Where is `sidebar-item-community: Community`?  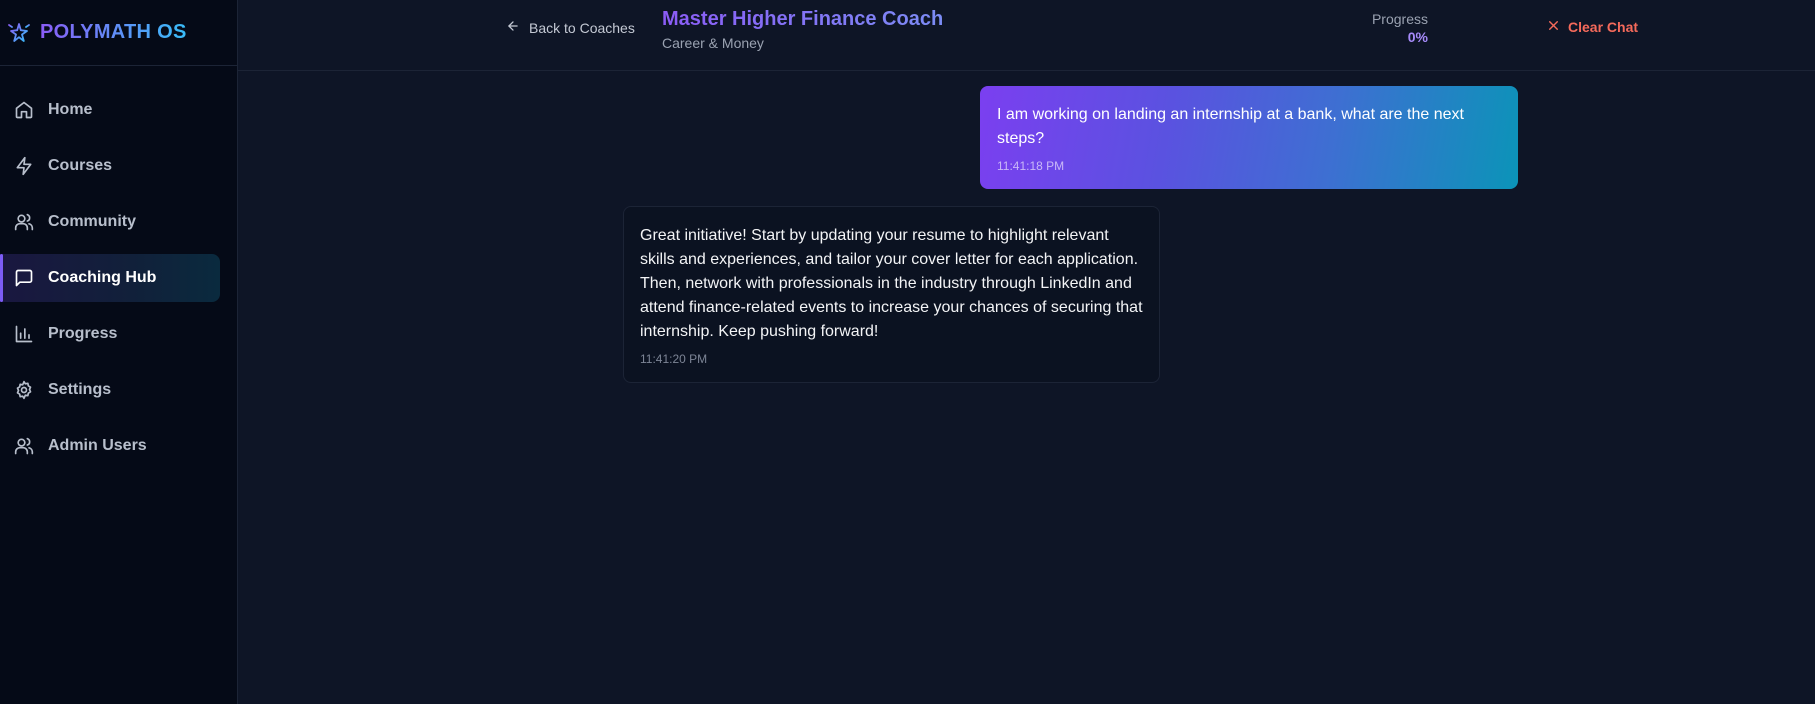 sidebar-item-community: Community is located at coordinates (110, 222).